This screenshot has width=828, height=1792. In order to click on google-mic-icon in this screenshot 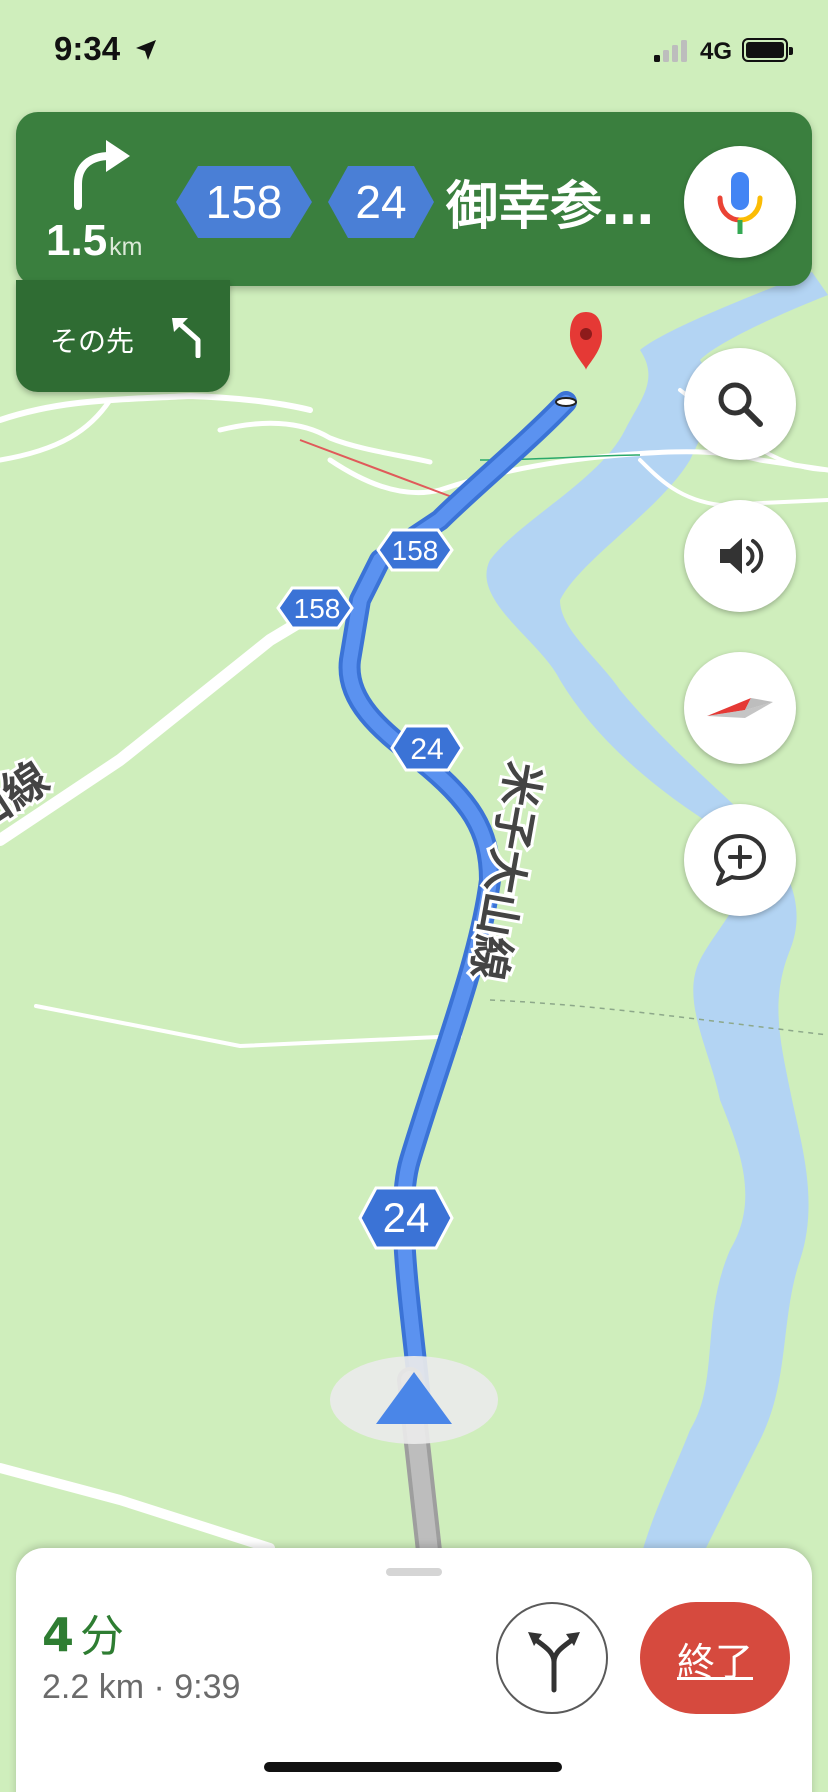, I will do `click(740, 203)`.